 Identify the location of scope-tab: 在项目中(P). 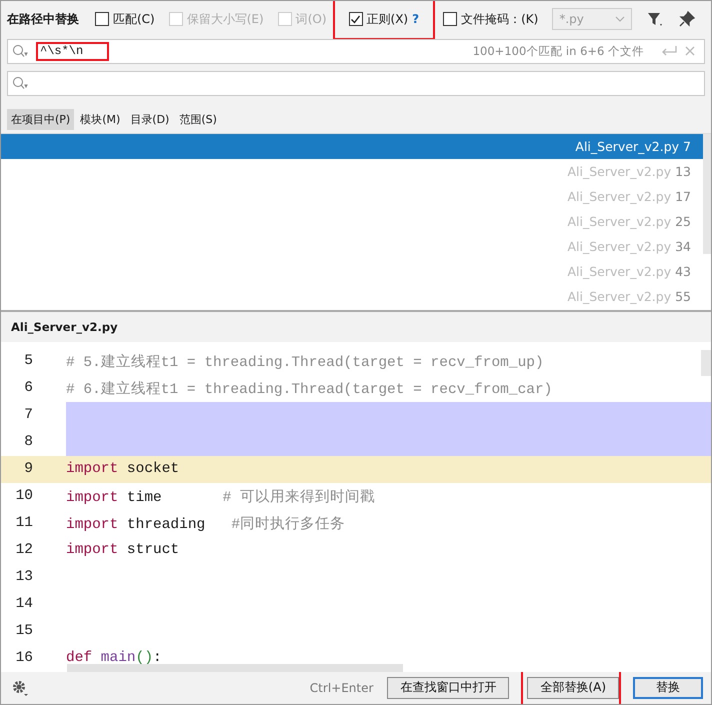
(40, 119).